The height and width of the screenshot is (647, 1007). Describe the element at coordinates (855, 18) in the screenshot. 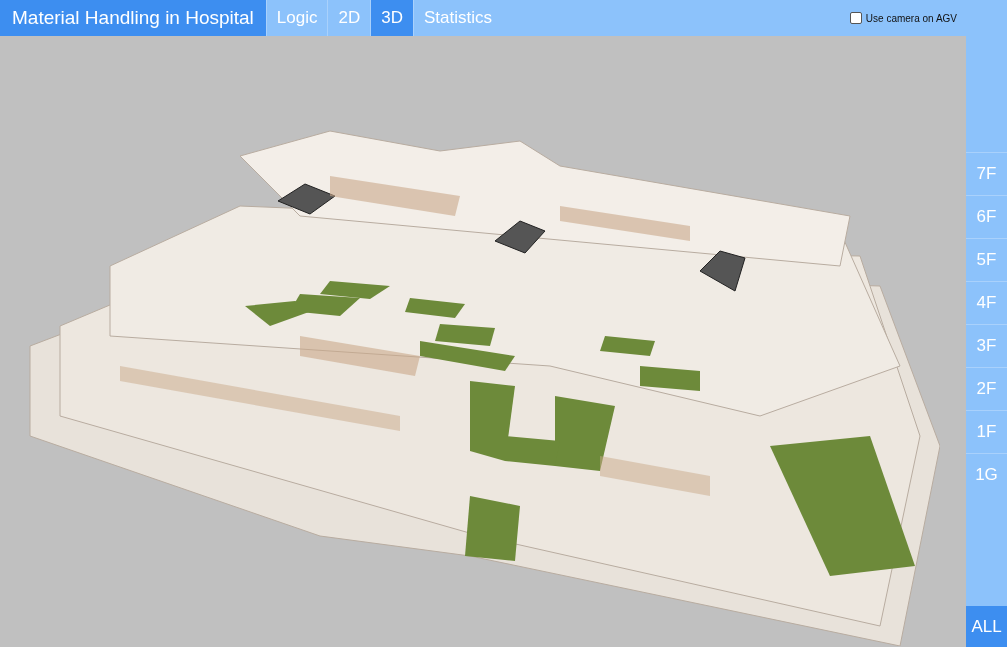

I see `checkbox` at that location.